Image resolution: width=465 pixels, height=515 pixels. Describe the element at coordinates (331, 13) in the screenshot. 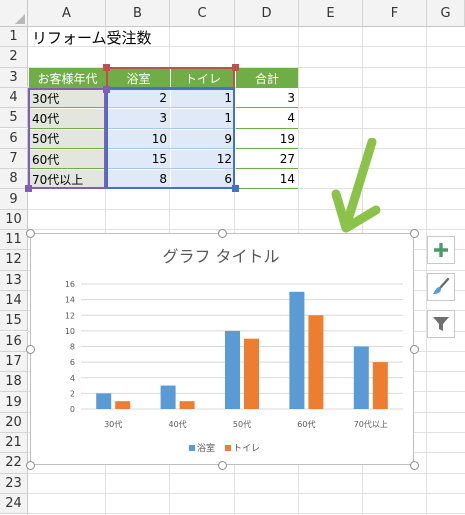

I see `column-header-e: E` at that location.